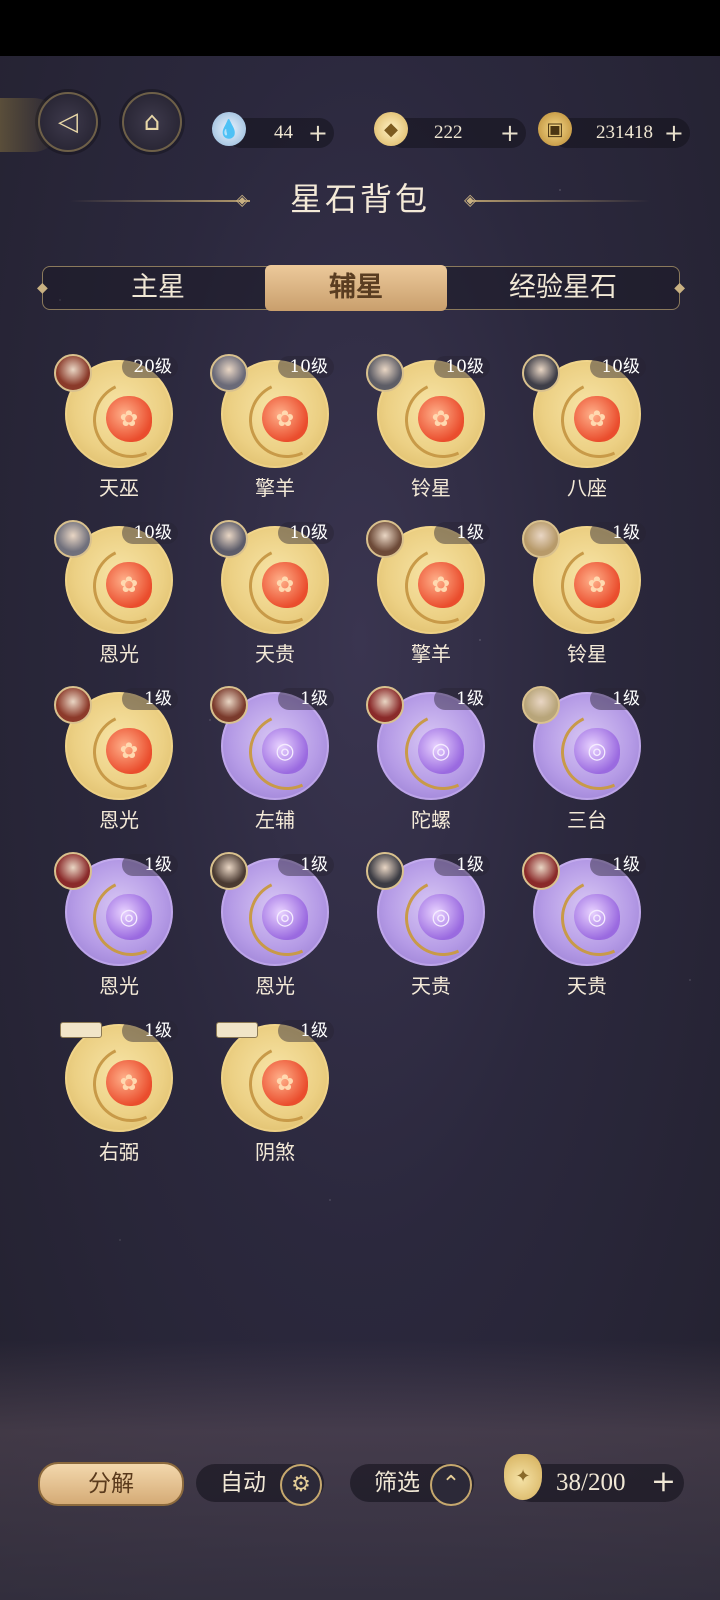  Describe the element at coordinates (158, 288) in the screenshot. I see `tab-main-star: 主星` at that location.